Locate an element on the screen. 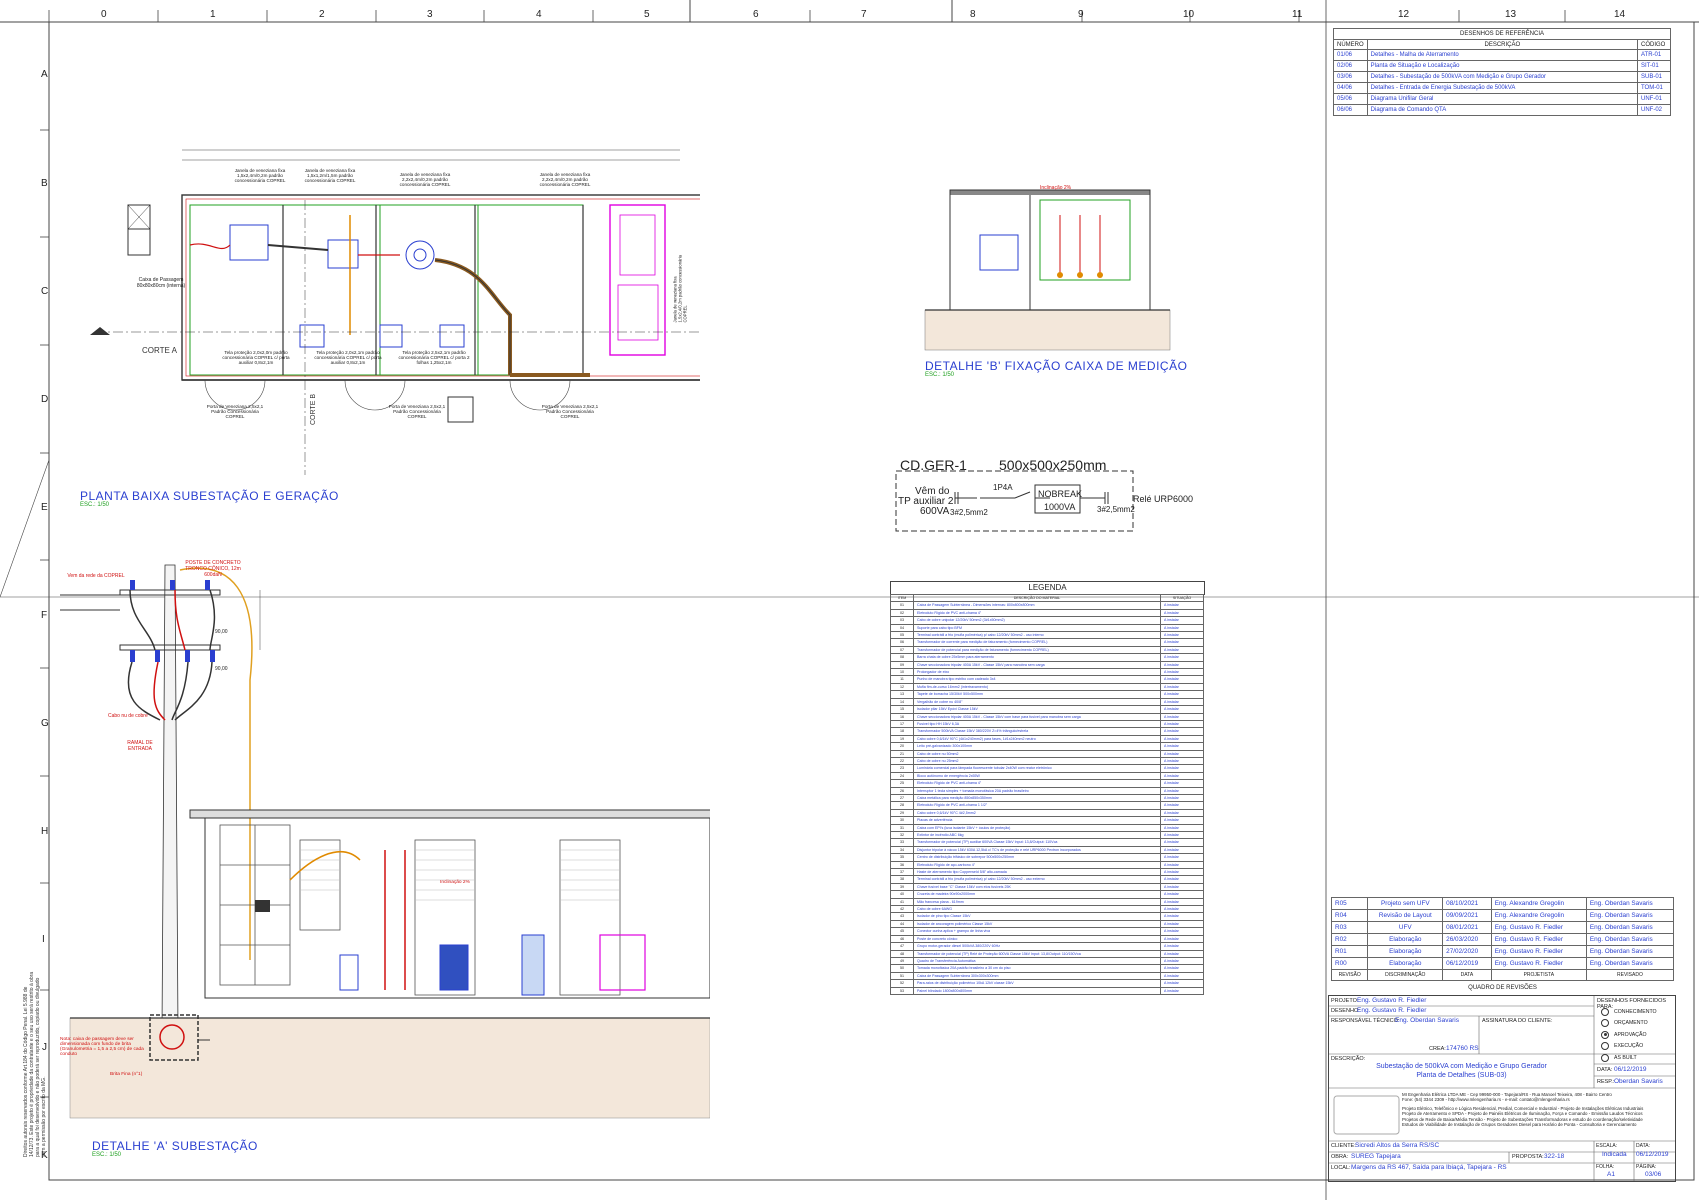 This screenshot has height=1200, width=1699. page-value: 03/06 is located at coordinates (1653, 1174).